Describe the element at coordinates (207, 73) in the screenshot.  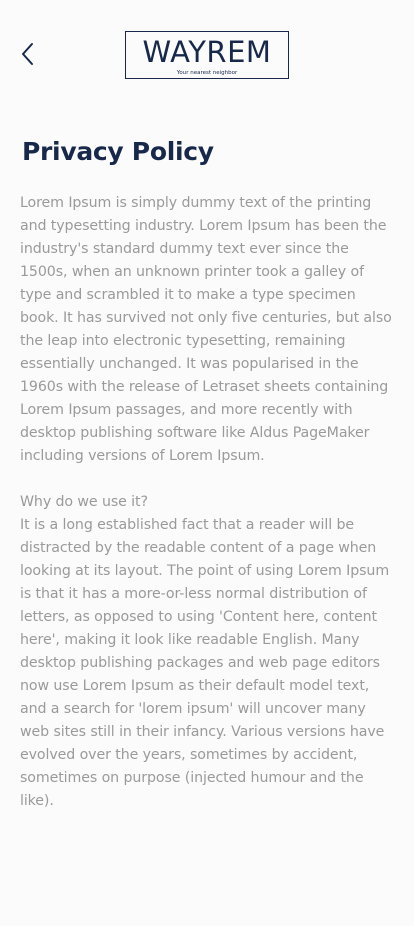
I see `logo-tagline: Your nearest neighbor` at that location.